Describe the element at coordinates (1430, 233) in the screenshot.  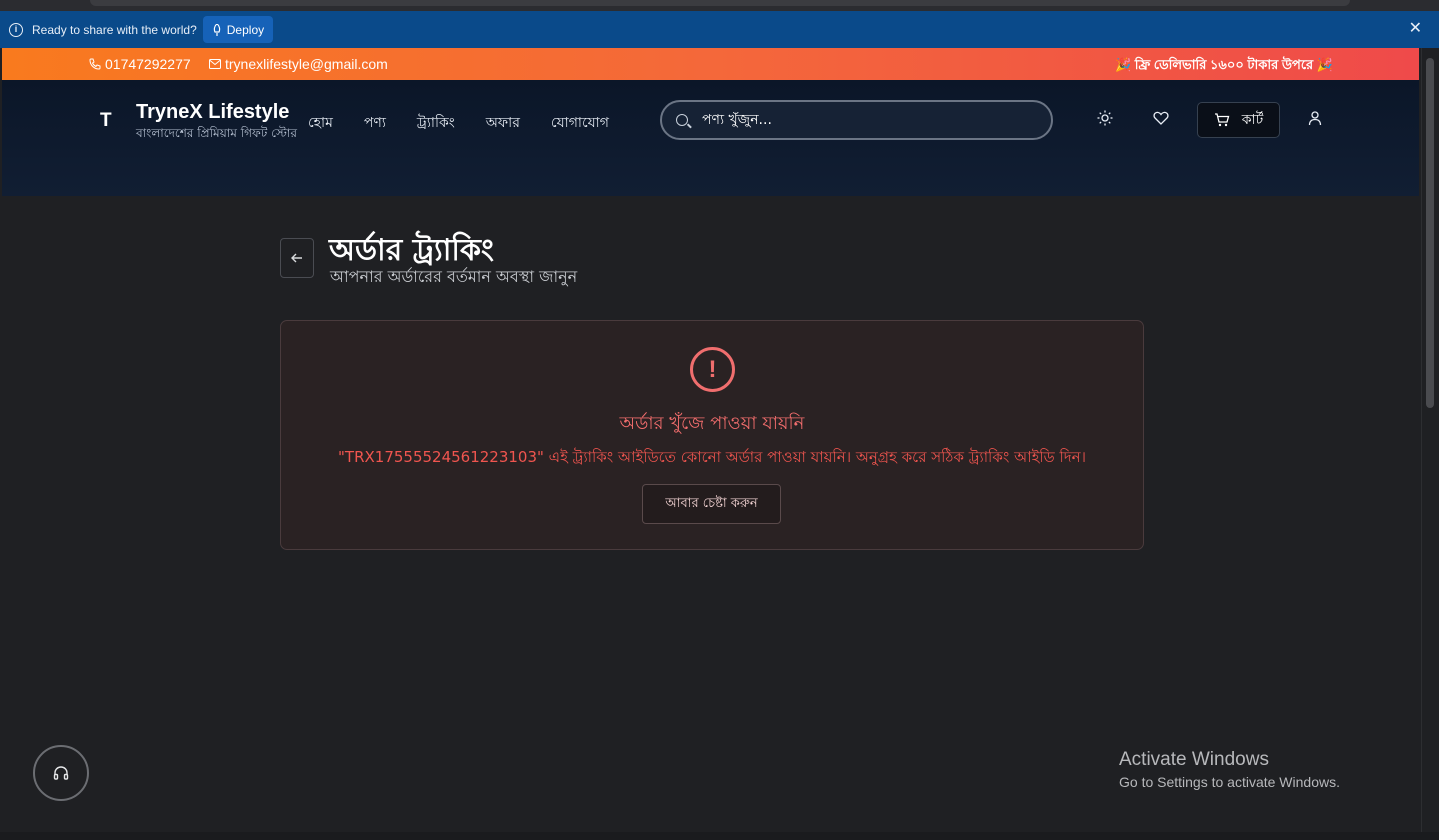
I see `scrollbar-thumb` at that location.